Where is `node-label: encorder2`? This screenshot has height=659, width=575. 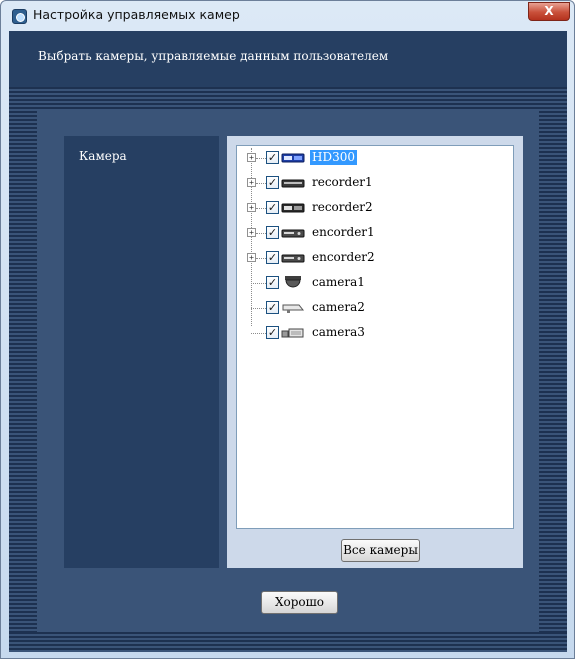
node-label: encorder2 is located at coordinates (343, 257).